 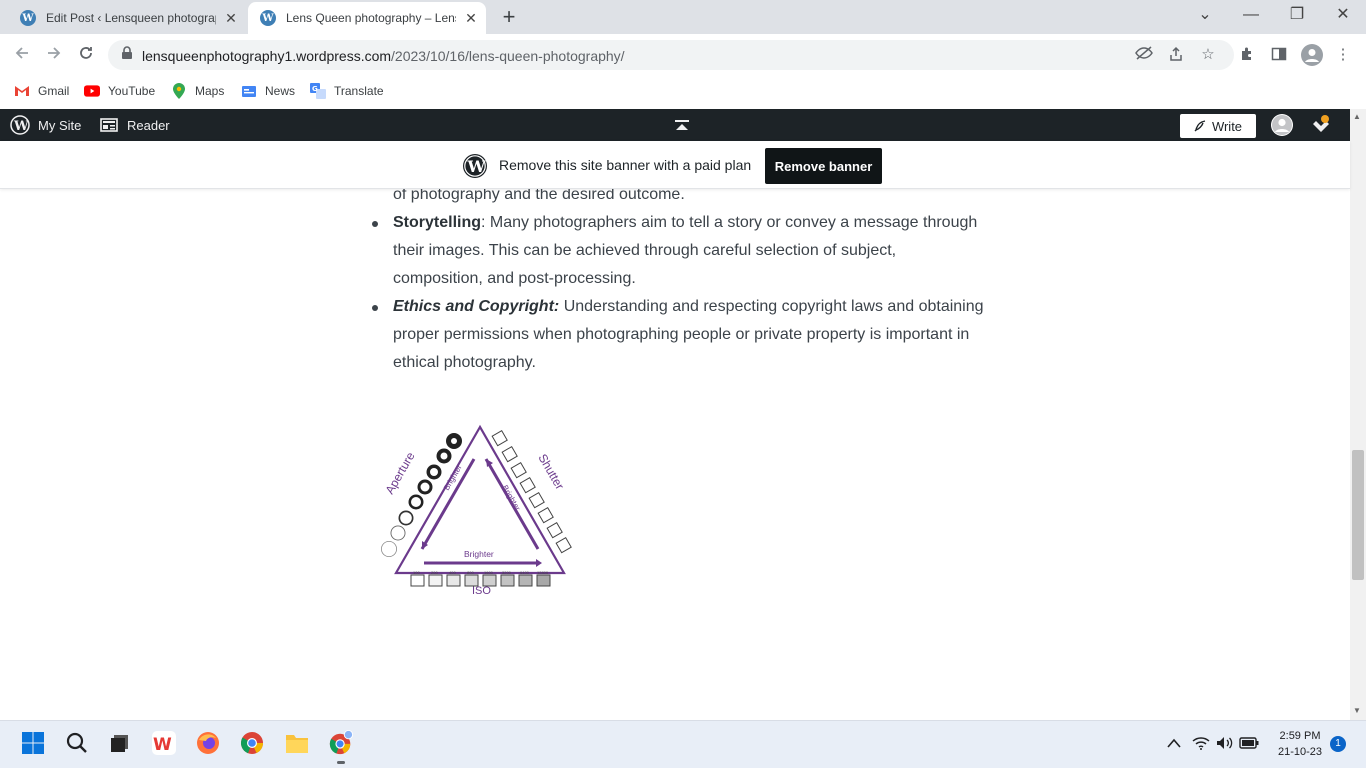 What do you see at coordinates (1297, 15) in the screenshot?
I see `maximize-button: ❐` at bounding box center [1297, 15].